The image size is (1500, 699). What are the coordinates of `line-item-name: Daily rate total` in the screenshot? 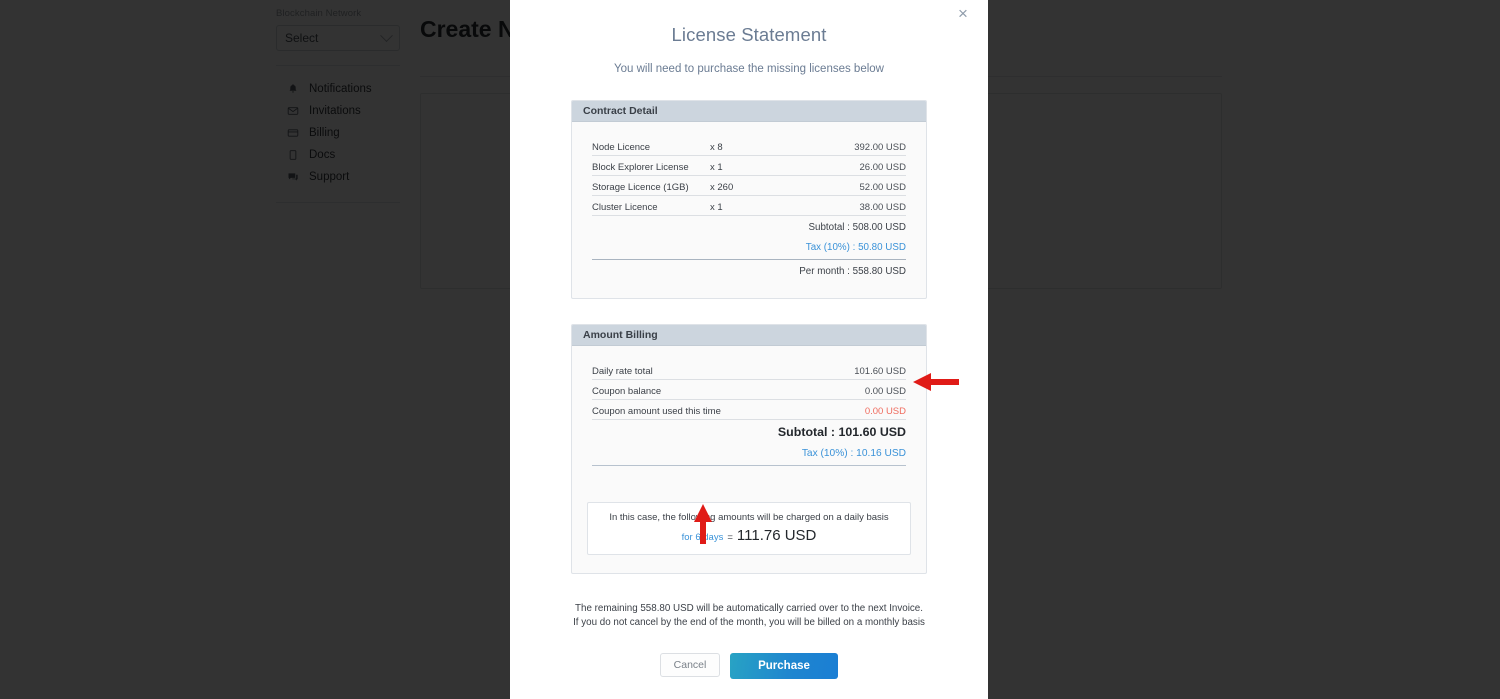 It's located at (622, 371).